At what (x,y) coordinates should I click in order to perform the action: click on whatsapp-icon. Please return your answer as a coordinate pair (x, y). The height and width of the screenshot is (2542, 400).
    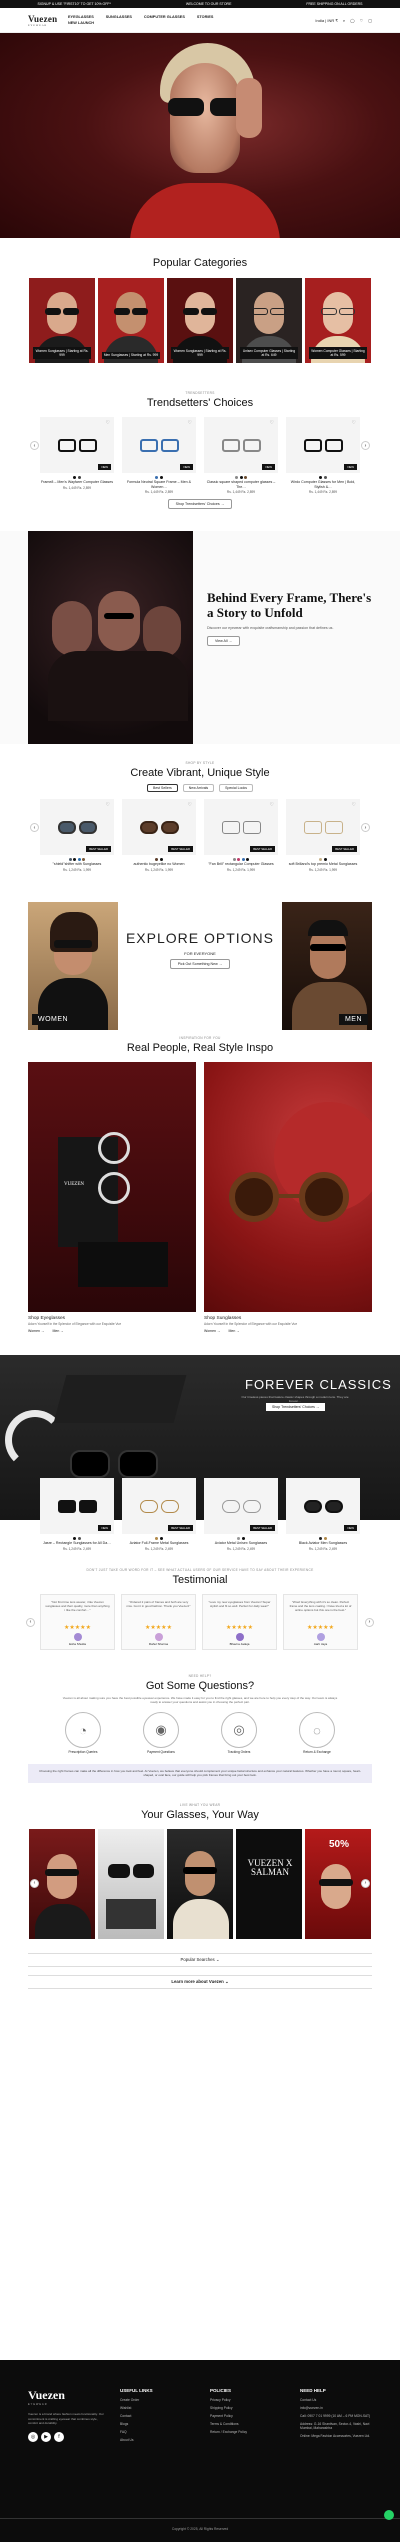
    Looking at the image, I should click on (389, 2515).